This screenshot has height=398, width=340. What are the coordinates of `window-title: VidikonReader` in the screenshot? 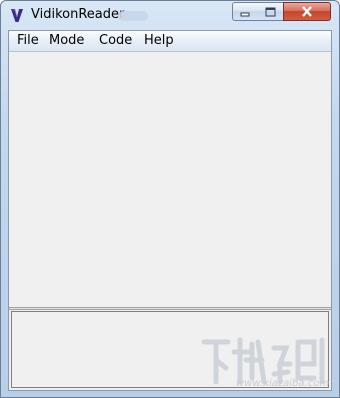 It's located at (78, 14).